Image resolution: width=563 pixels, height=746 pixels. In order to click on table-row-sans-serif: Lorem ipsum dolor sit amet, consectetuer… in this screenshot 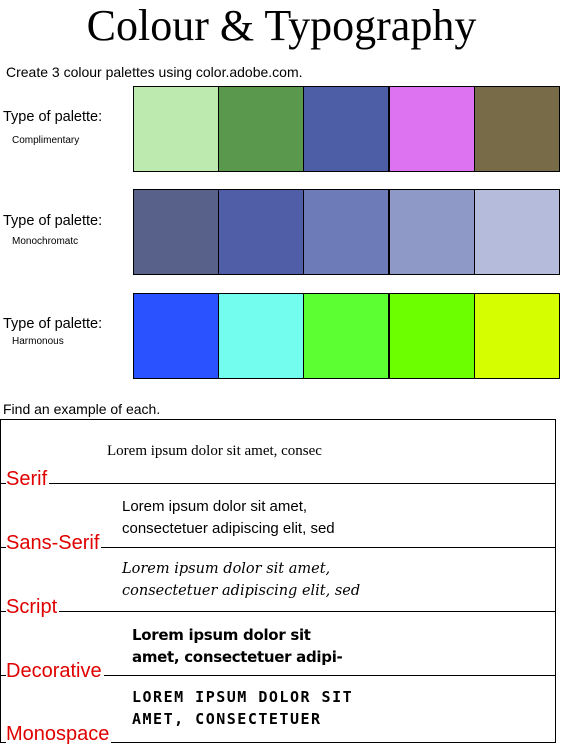, I will do `click(278, 519)`.